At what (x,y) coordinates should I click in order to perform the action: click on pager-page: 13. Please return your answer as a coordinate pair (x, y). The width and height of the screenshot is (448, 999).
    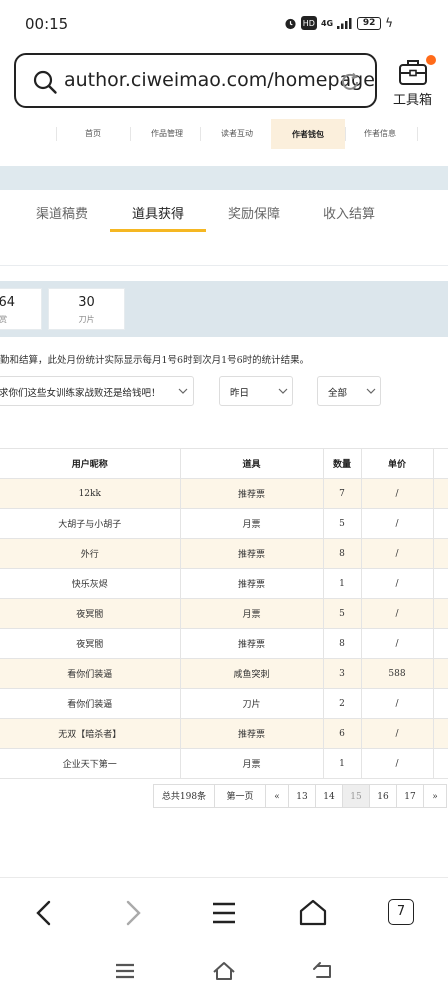
    Looking at the image, I should click on (302, 796).